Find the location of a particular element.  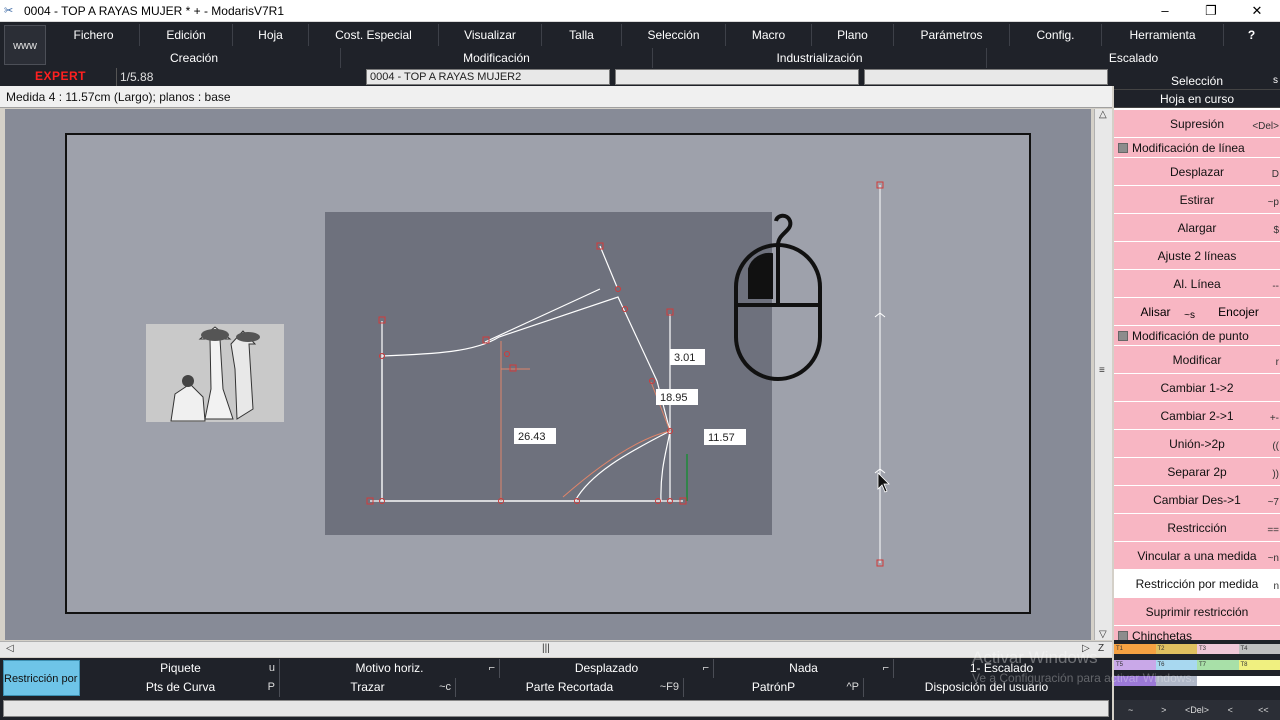

tool-al-linea-button: Al. Línea -- is located at coordinates (1197, 284).